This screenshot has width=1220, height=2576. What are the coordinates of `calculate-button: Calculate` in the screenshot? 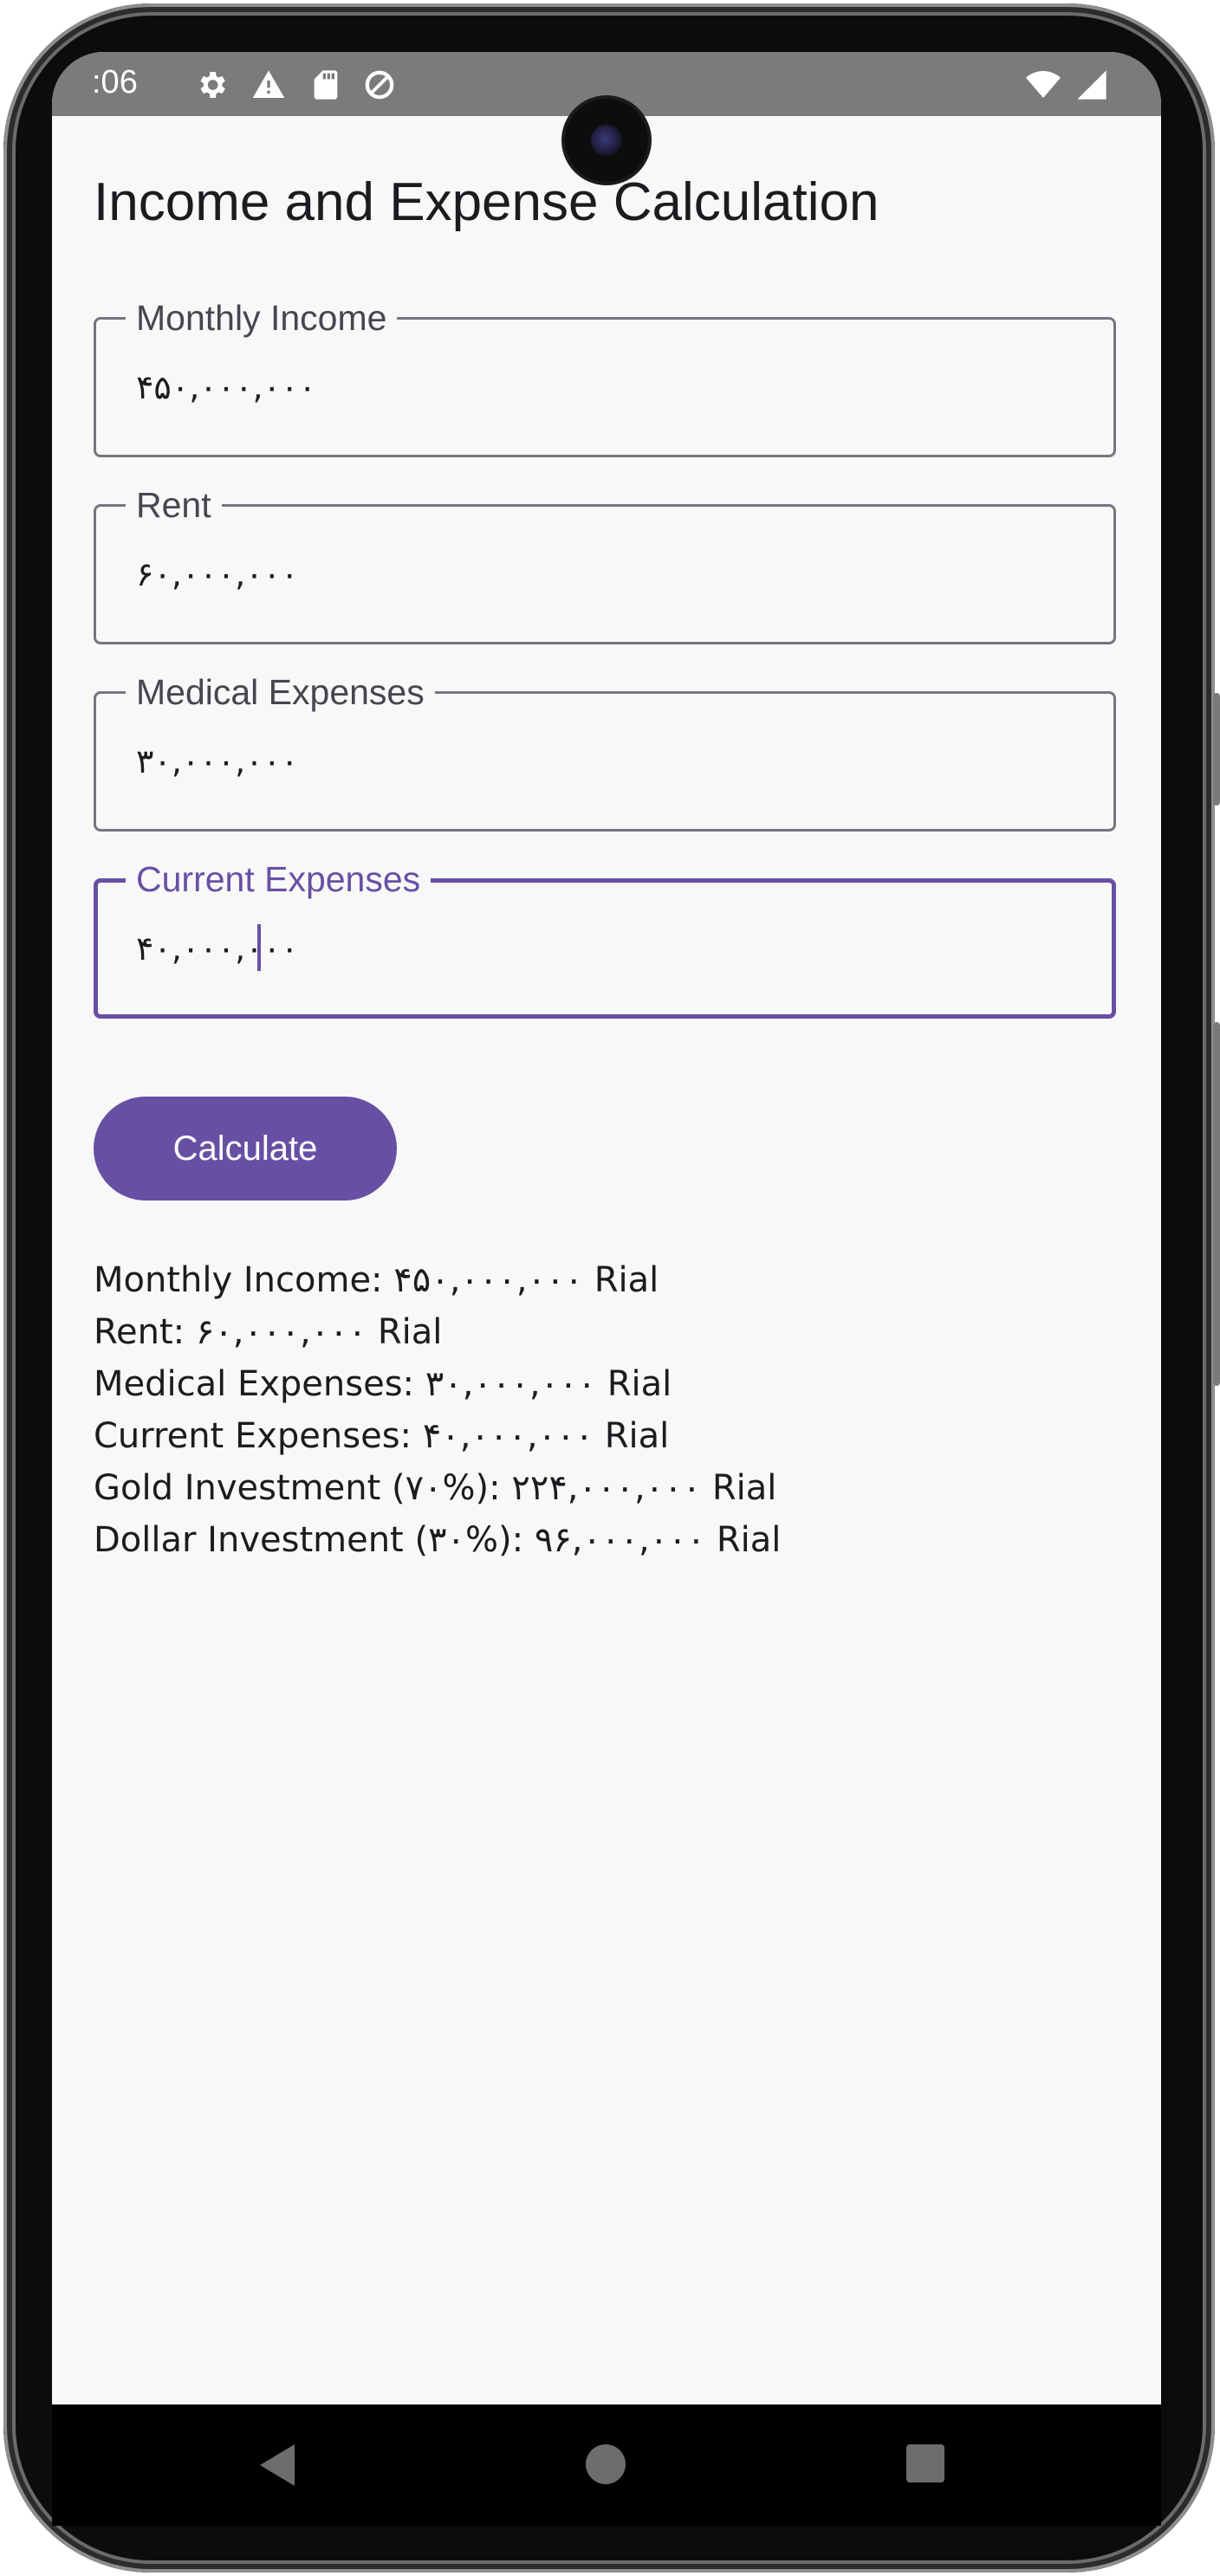 It's located at (246, 1149).